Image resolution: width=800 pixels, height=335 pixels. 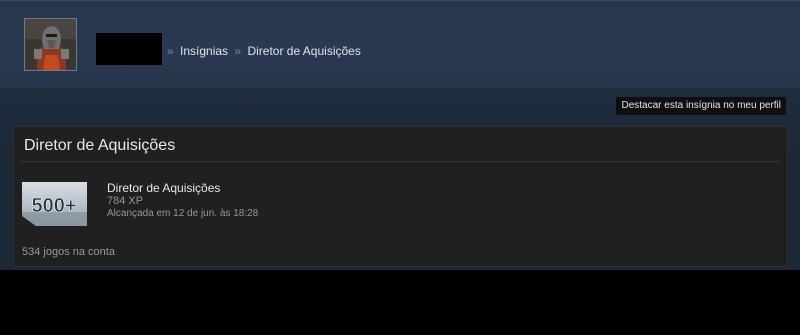 I want to click on badge-icon-text: 500+, so click(x=53, y=206).